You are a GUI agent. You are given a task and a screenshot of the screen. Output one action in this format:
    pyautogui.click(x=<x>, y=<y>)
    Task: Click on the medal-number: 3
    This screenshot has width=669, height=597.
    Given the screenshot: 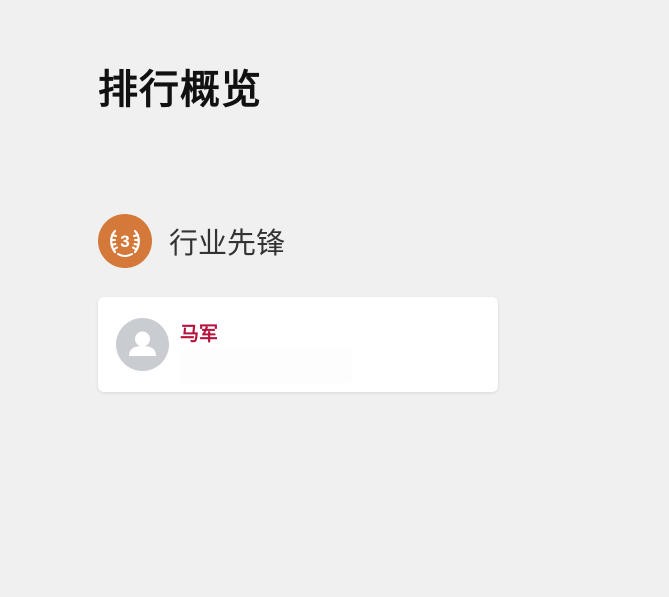 What is the action you would take?
    pyautogui.click(x=124, y=241)
    